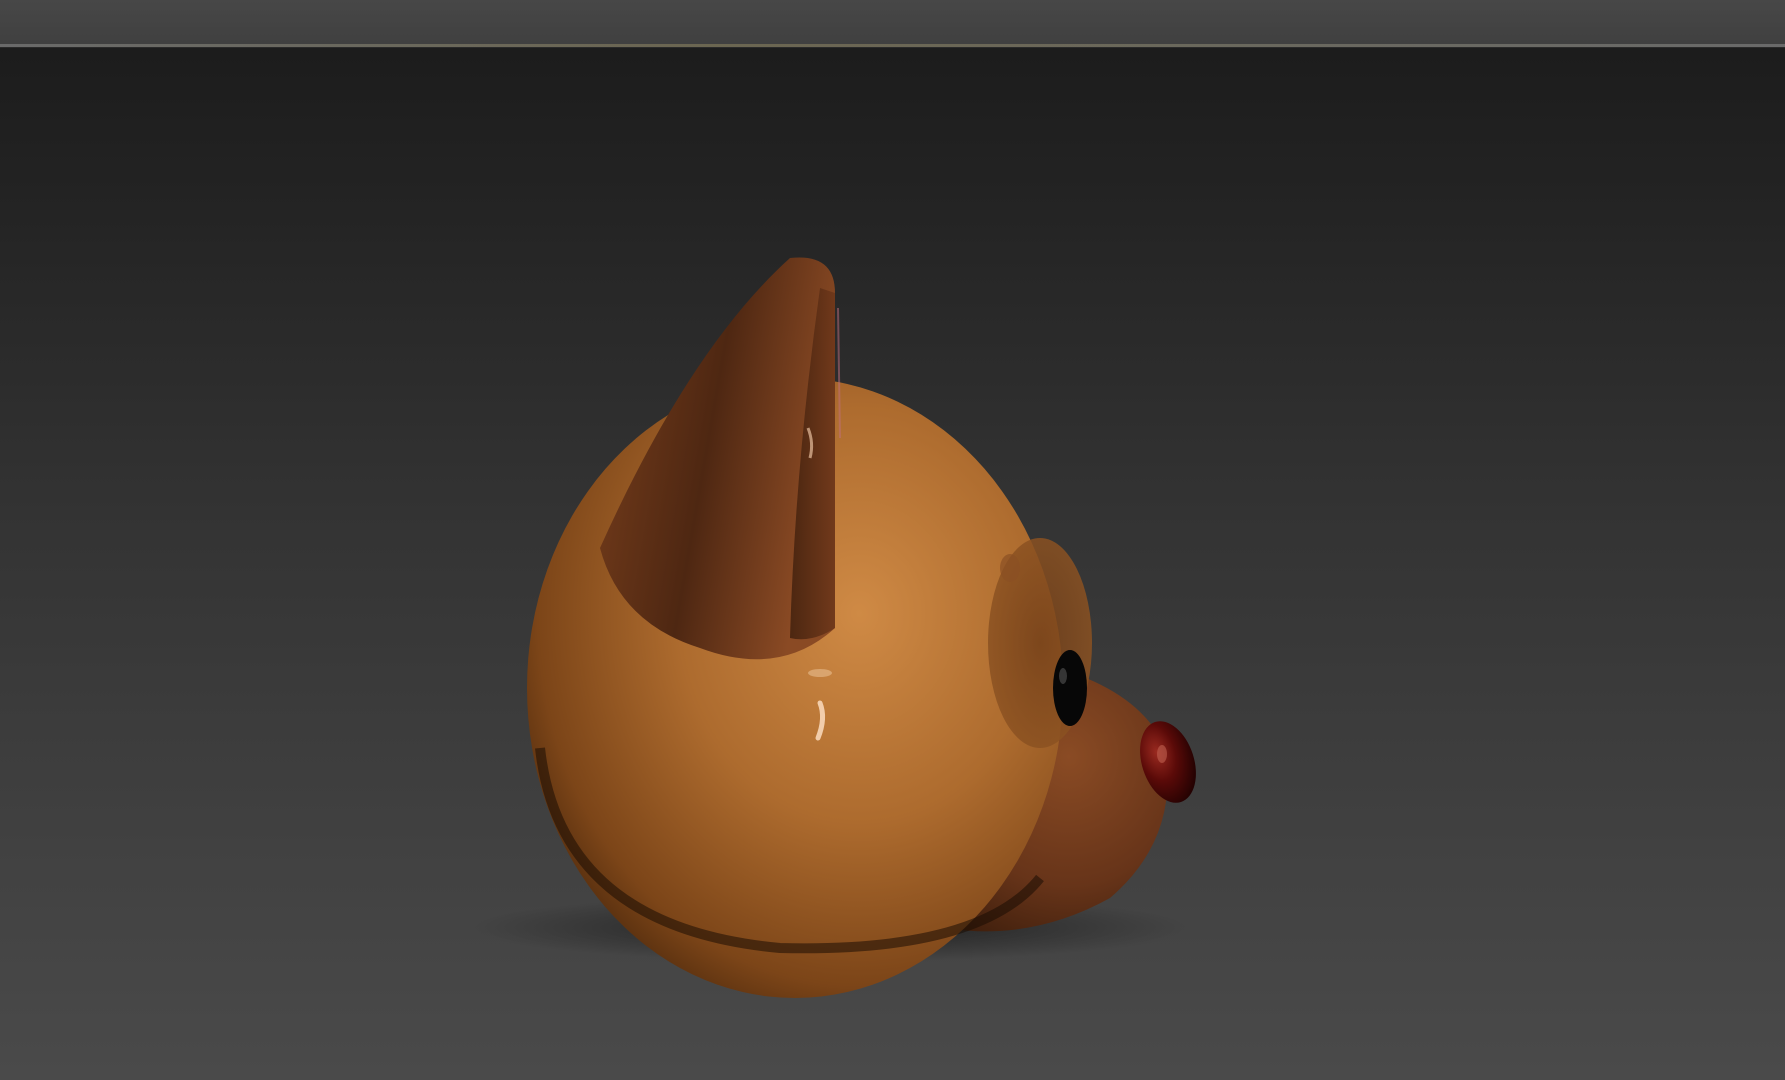 The width and height of the screenshot is (1785, 1080). What do you see at coordinates (892, 22) in the screenshot?
I see `toolbar-strip` at bounding box center [892, 22].